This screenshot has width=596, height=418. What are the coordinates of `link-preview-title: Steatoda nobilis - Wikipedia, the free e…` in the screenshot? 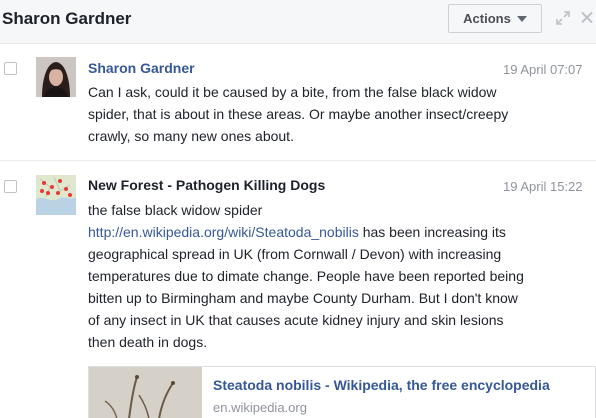 It's located at (381, 385).